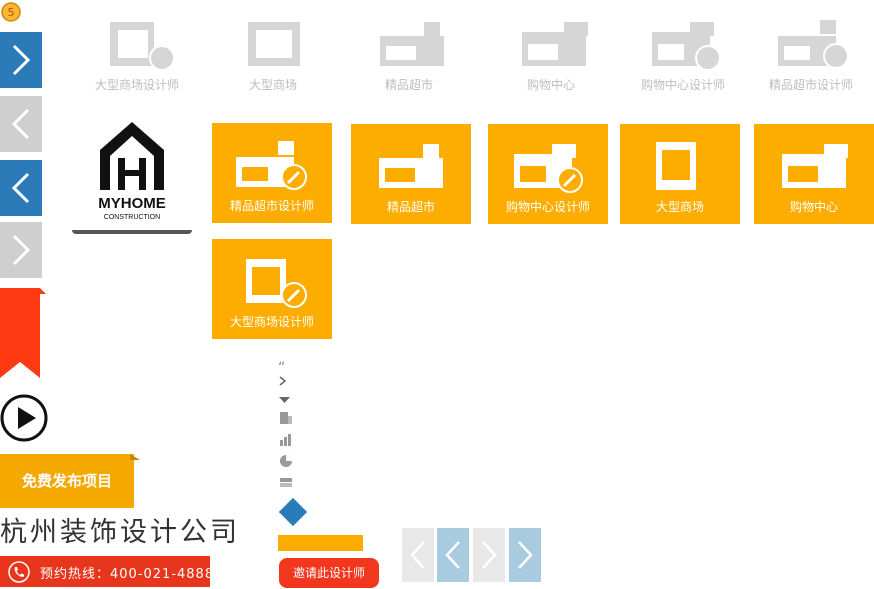  What do you see at coordinates (136, 85) in the screenshot?
I see `top-icon-label: 大型商场设计师` at bounding box center [136, 85].